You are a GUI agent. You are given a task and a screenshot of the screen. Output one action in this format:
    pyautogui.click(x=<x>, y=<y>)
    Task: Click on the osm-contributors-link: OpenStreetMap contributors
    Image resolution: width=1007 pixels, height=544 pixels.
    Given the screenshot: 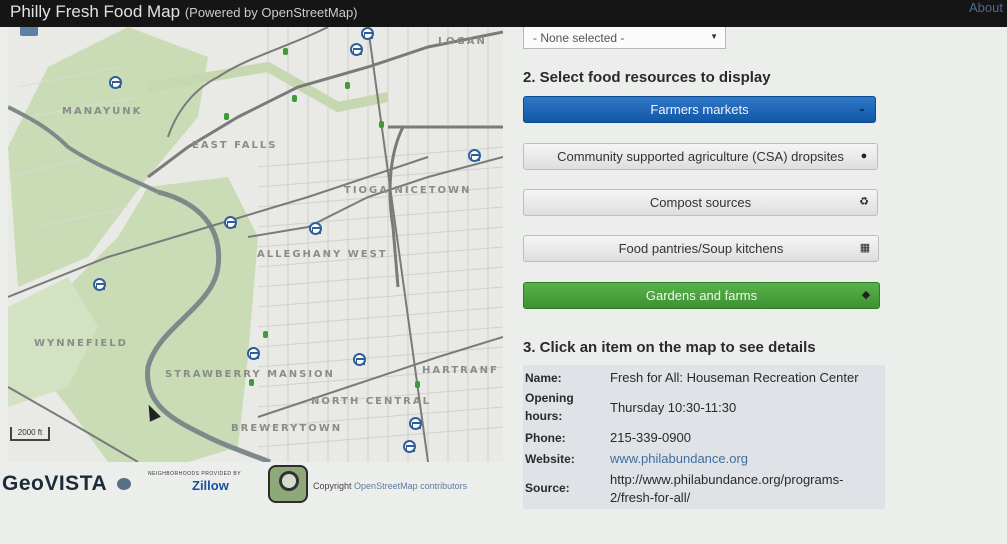 What is the action you would take?
    pyautogui.click(x=410, y=486)
    